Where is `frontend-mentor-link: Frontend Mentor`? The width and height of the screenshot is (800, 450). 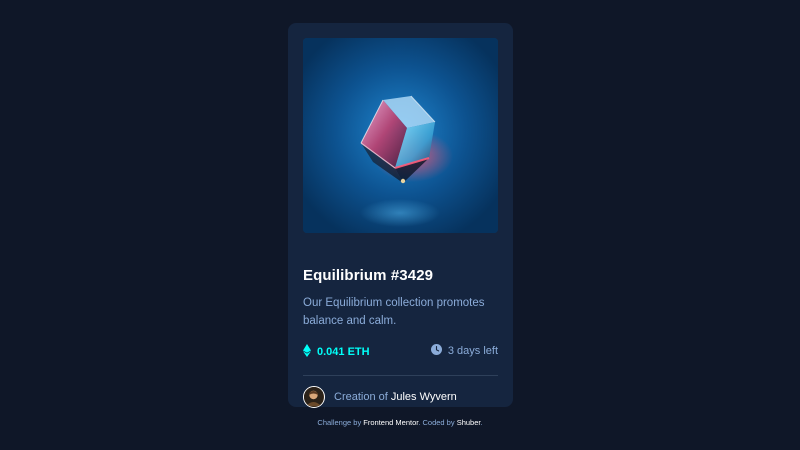
frontend-mentor-link: Frontend Mentor is located at coordinates (390, 422).